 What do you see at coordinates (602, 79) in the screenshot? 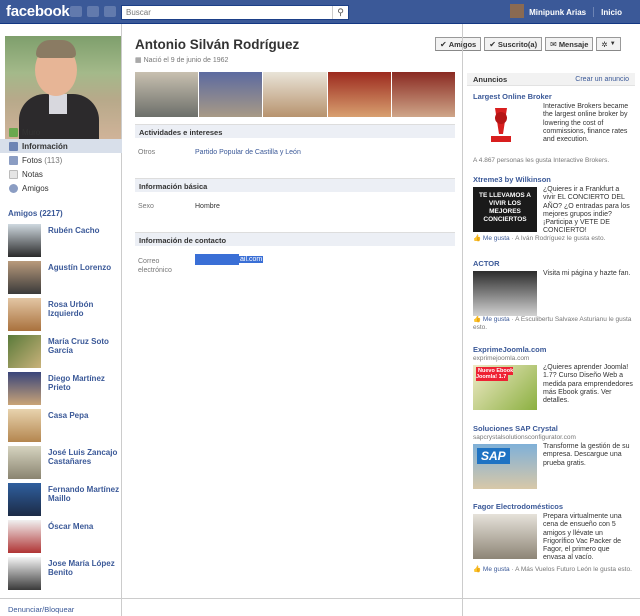
I see `create-ad-link: Crear un anuncio` at bounding box center [602, 79].